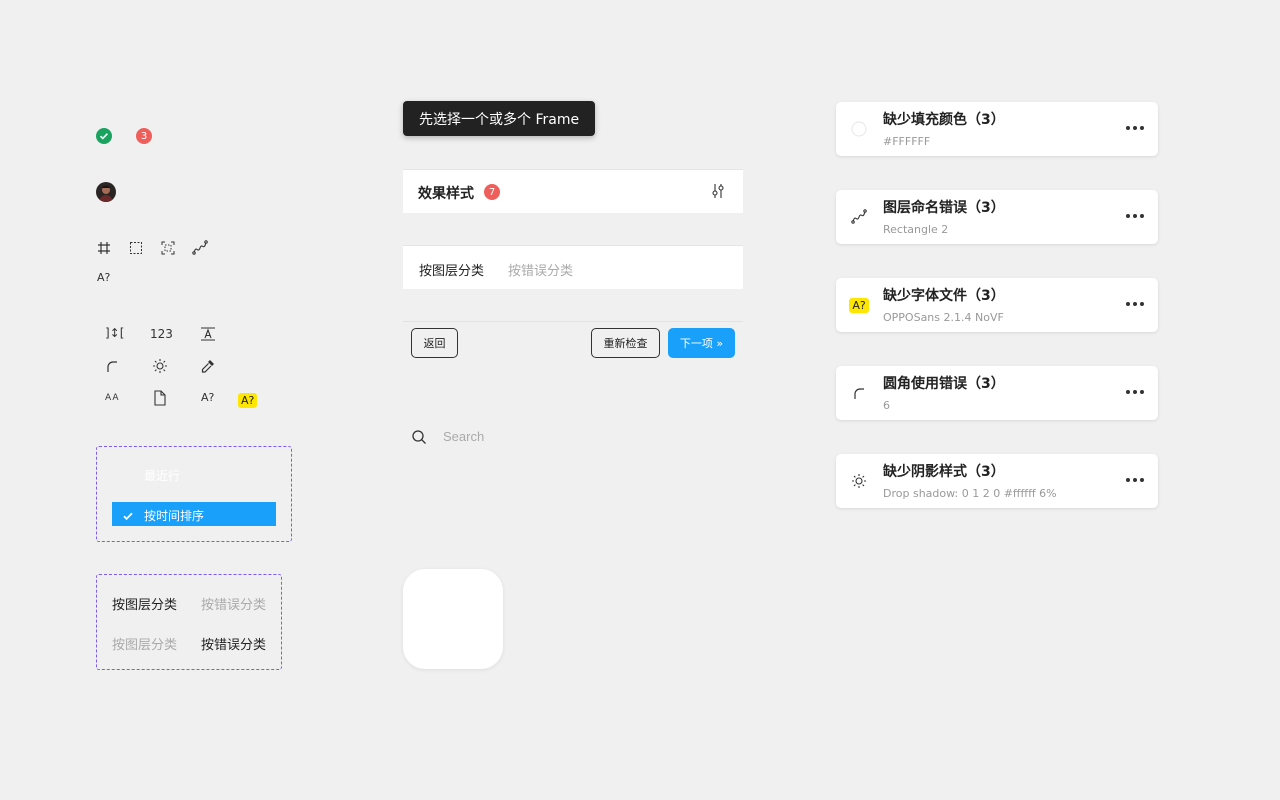  What do you see at coordinates (997, 217) in the screenshot?
I see `issue-card-layer-naming: 图层命名错误（3） Rectangle 2` at bounding box center [997, 217].